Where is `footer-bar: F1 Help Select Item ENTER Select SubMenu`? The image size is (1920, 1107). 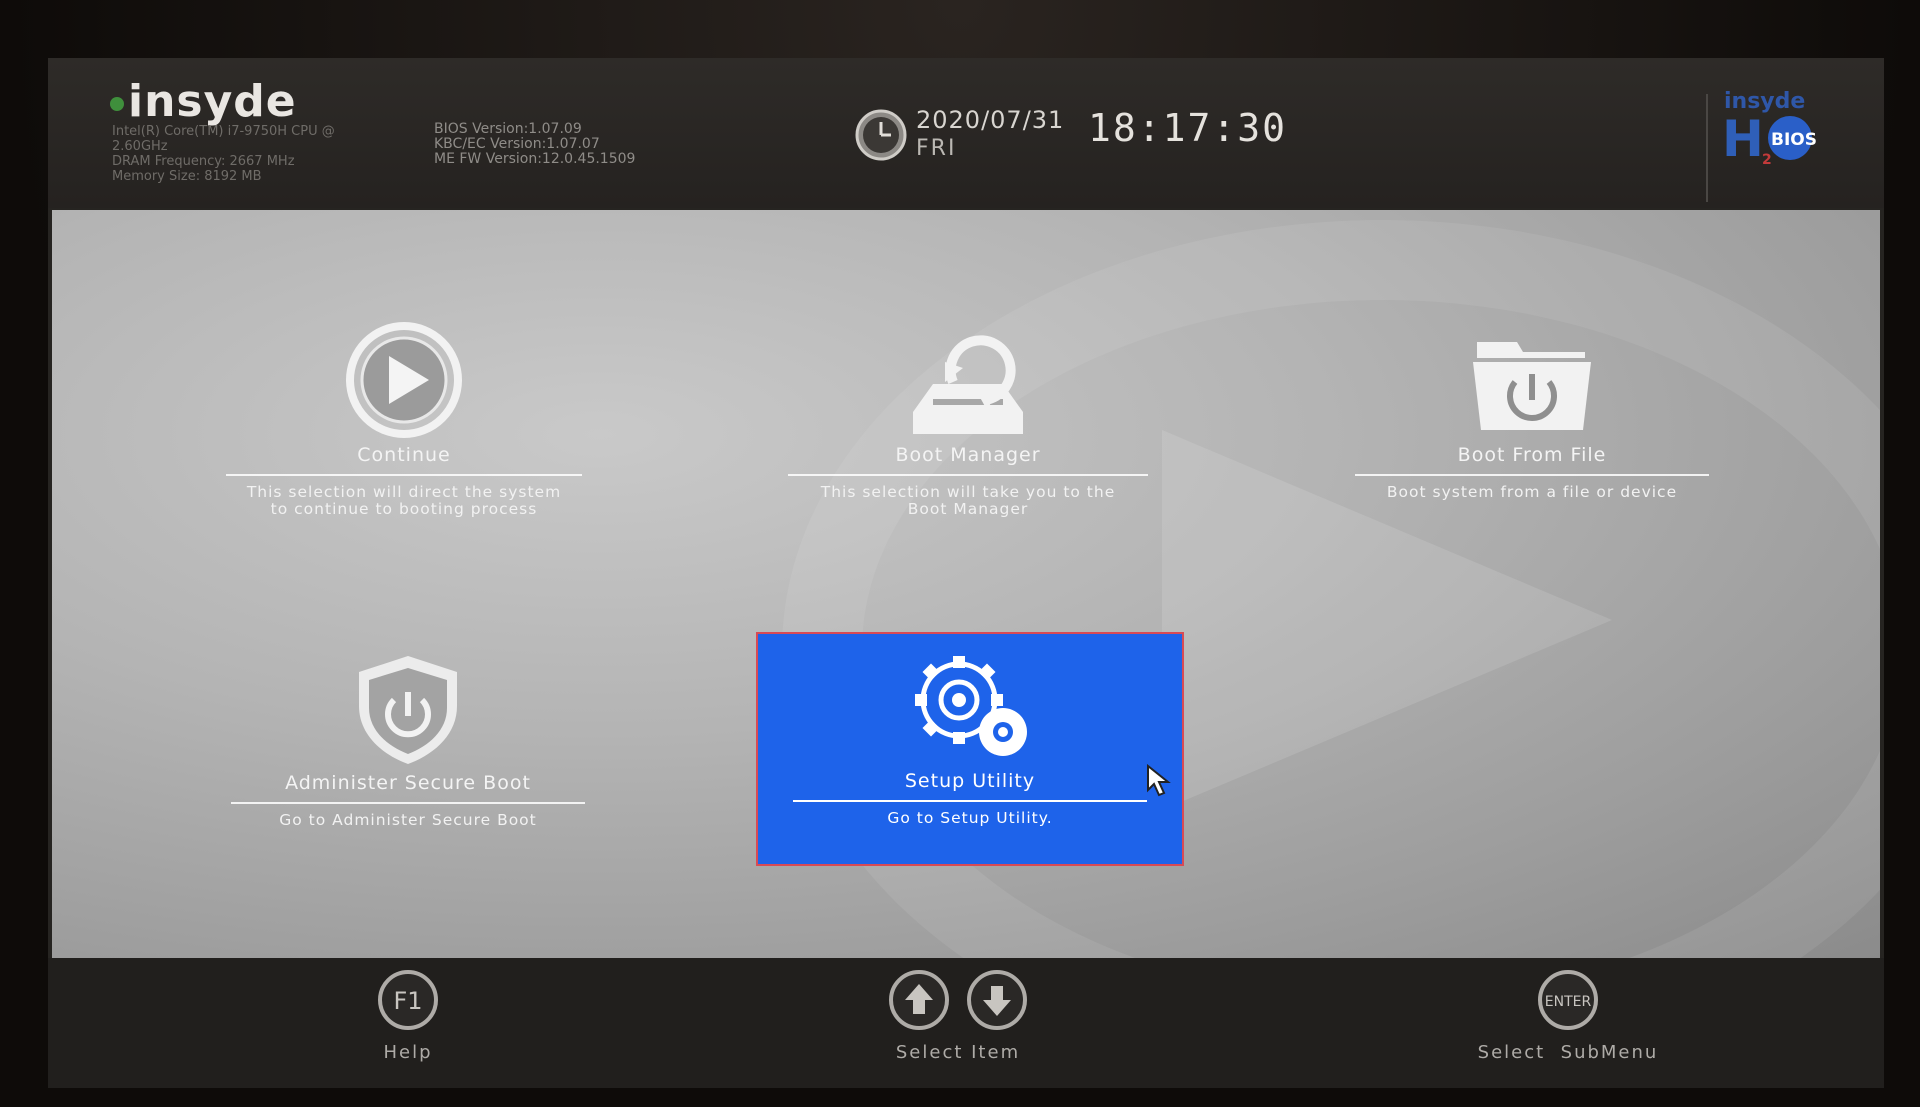
footer-bar: F1 Help Select Item ENTER Select SubMenu is located at coordinates (966, 1023).